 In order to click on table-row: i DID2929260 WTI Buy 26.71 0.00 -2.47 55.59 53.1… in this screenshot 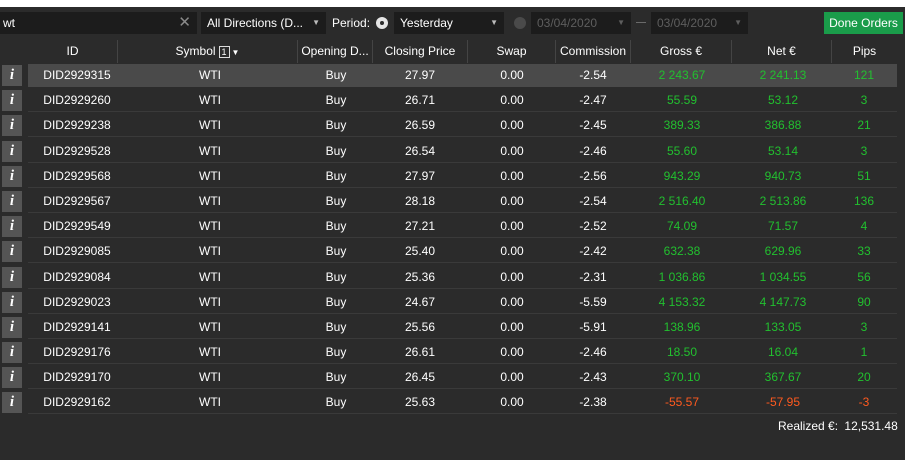, I will do `click(452, 100)`.